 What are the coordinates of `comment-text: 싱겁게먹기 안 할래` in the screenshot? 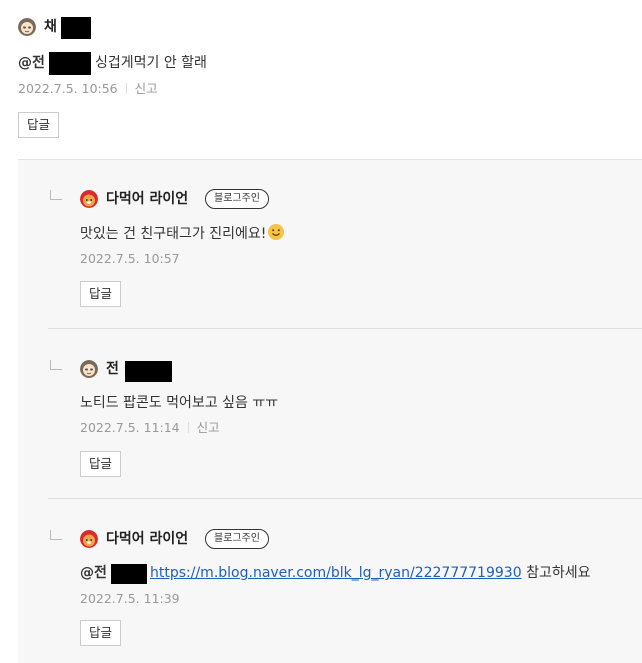 It's located at (151, 63).